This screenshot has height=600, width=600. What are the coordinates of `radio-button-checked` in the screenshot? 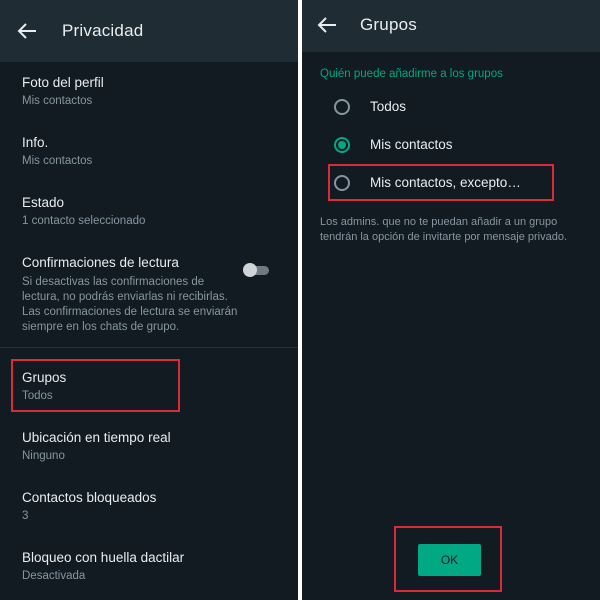 It's located at (342, 145).